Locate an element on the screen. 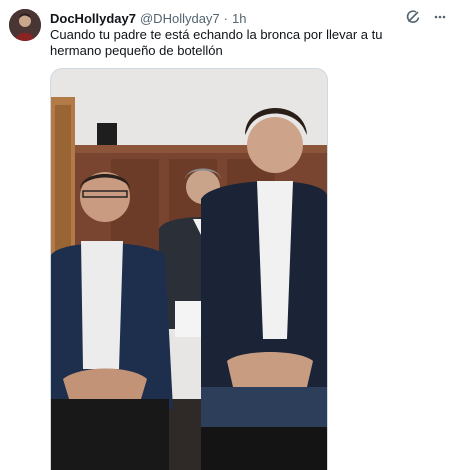 The width and height of the screenshot is (457, 470). timestamp: 1h is located at coordinates (239, 18).